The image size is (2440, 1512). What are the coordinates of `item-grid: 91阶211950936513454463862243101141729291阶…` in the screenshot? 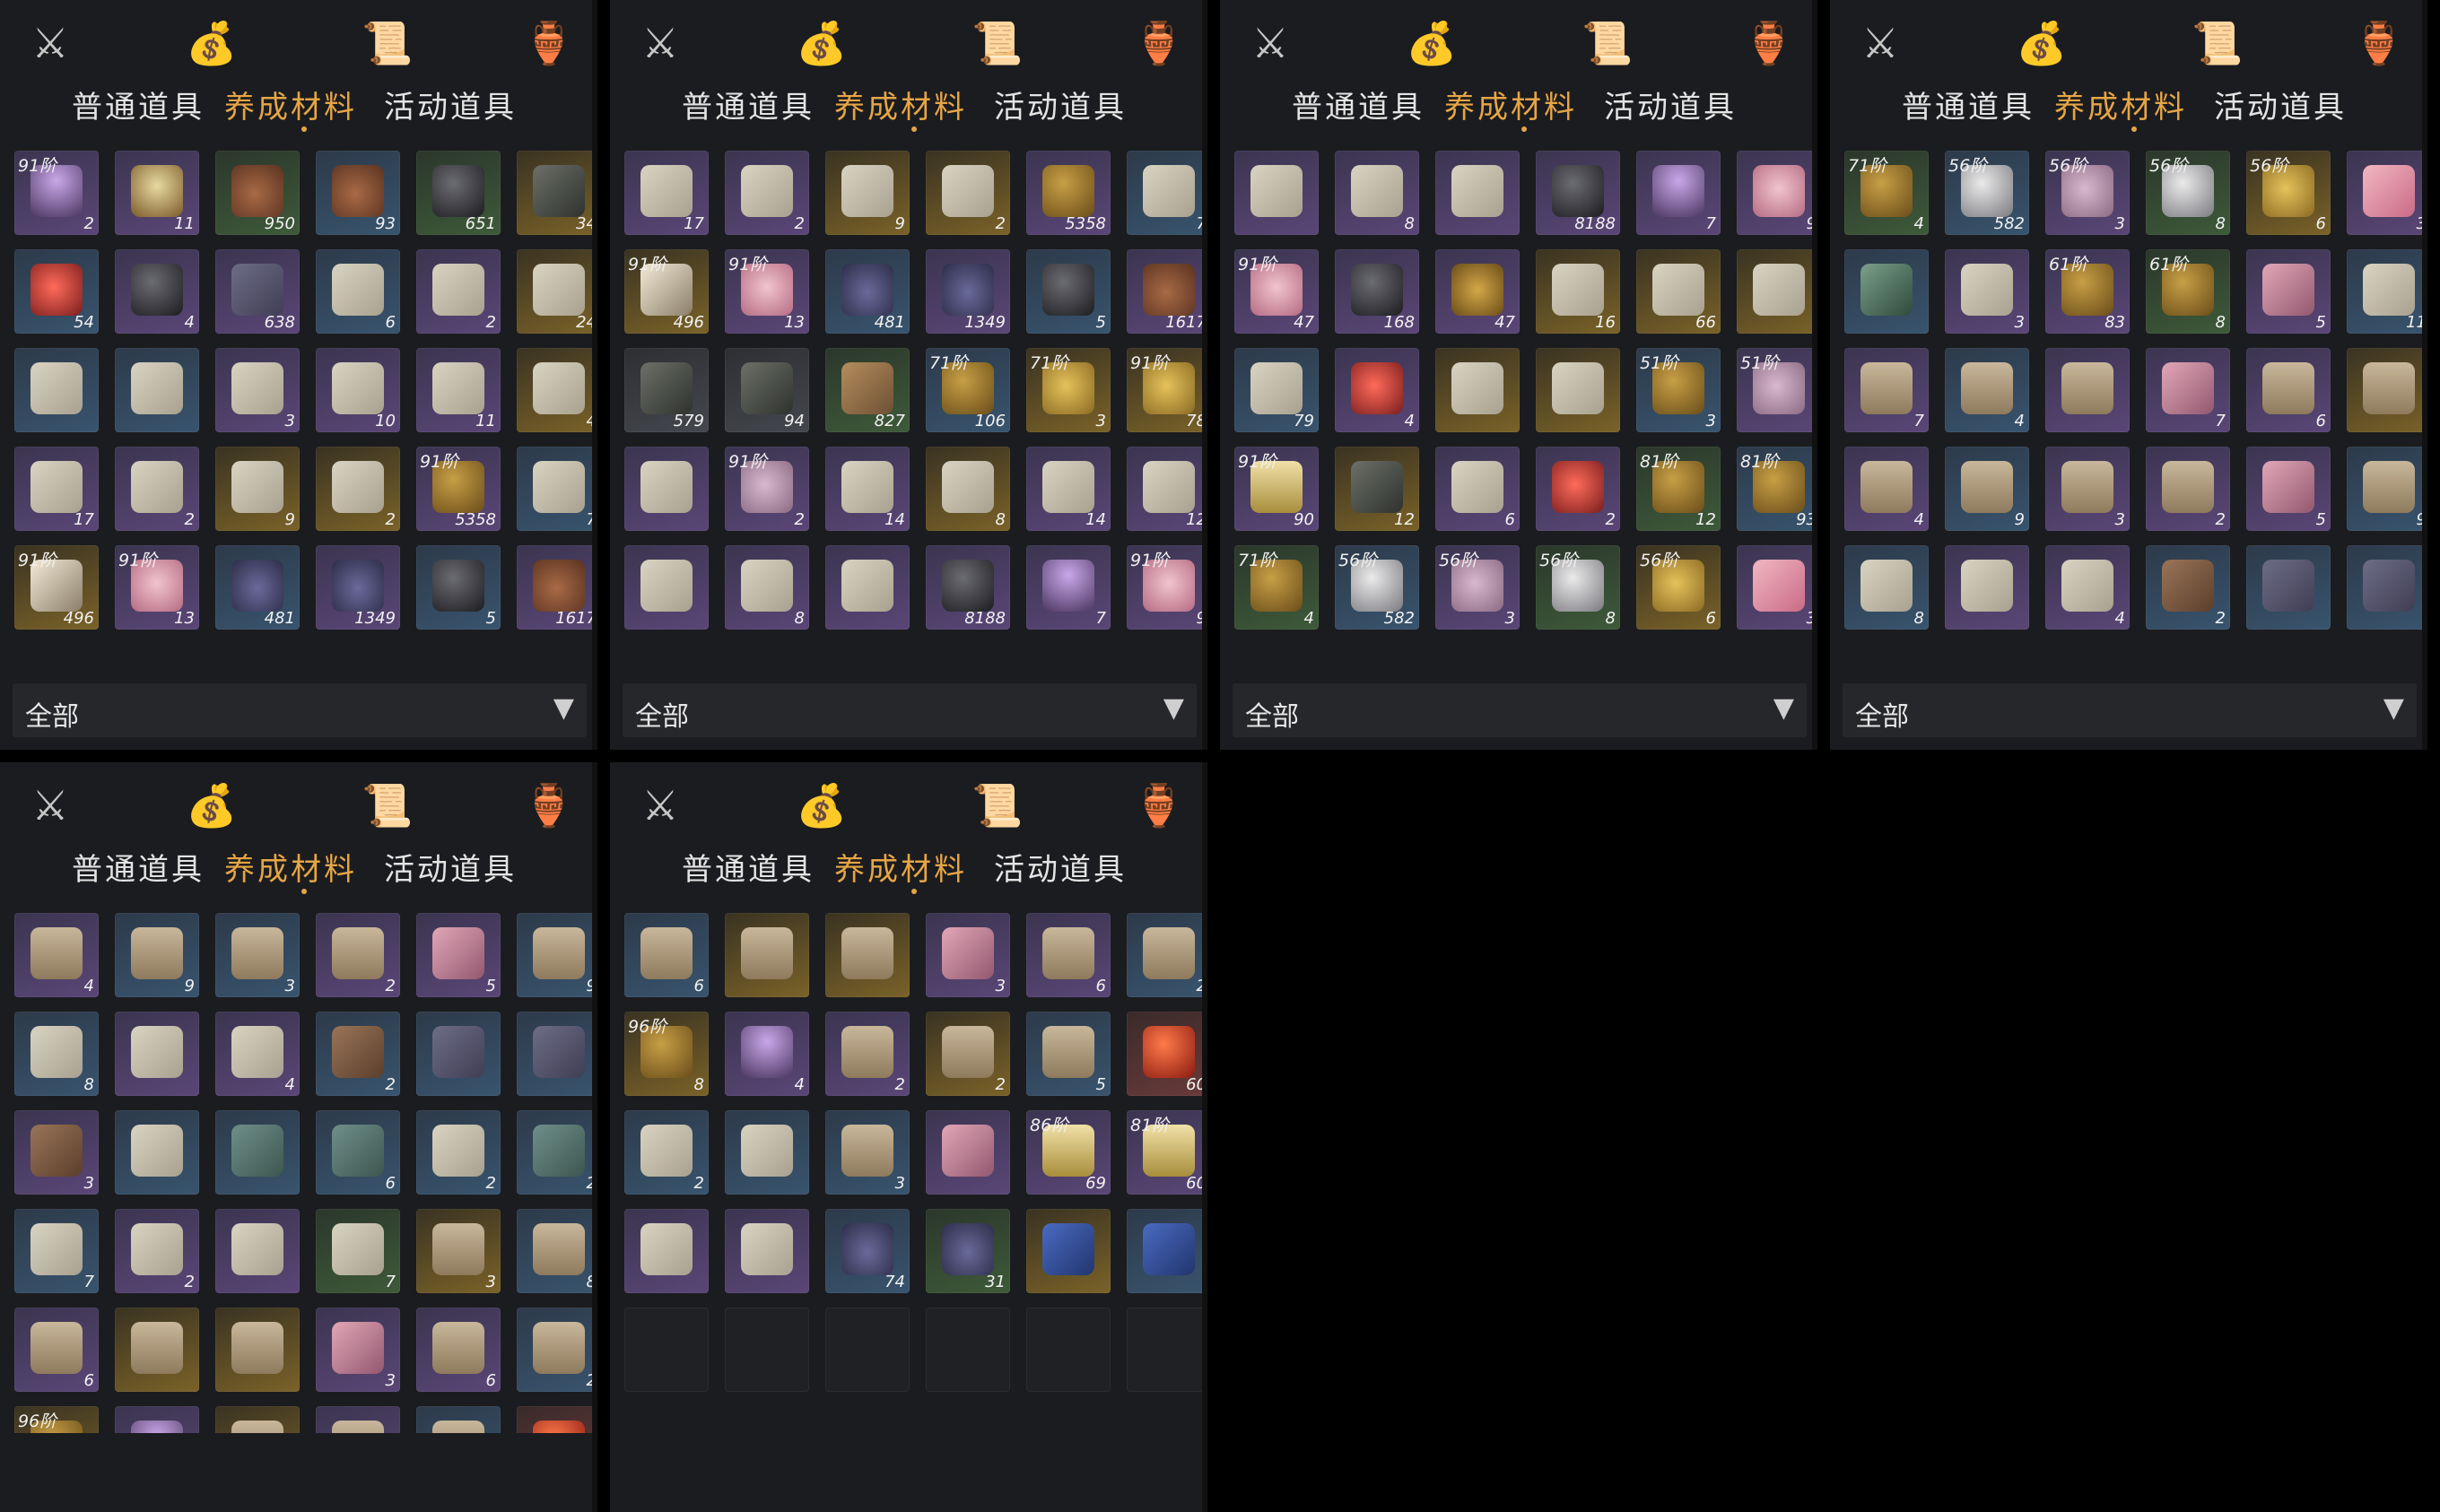 It's located at (296, 407).